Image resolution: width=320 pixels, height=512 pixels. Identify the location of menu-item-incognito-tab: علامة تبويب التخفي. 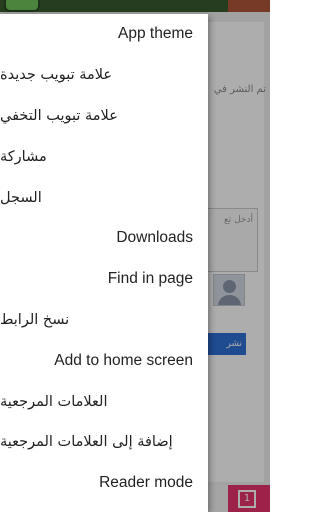
(104, 116).